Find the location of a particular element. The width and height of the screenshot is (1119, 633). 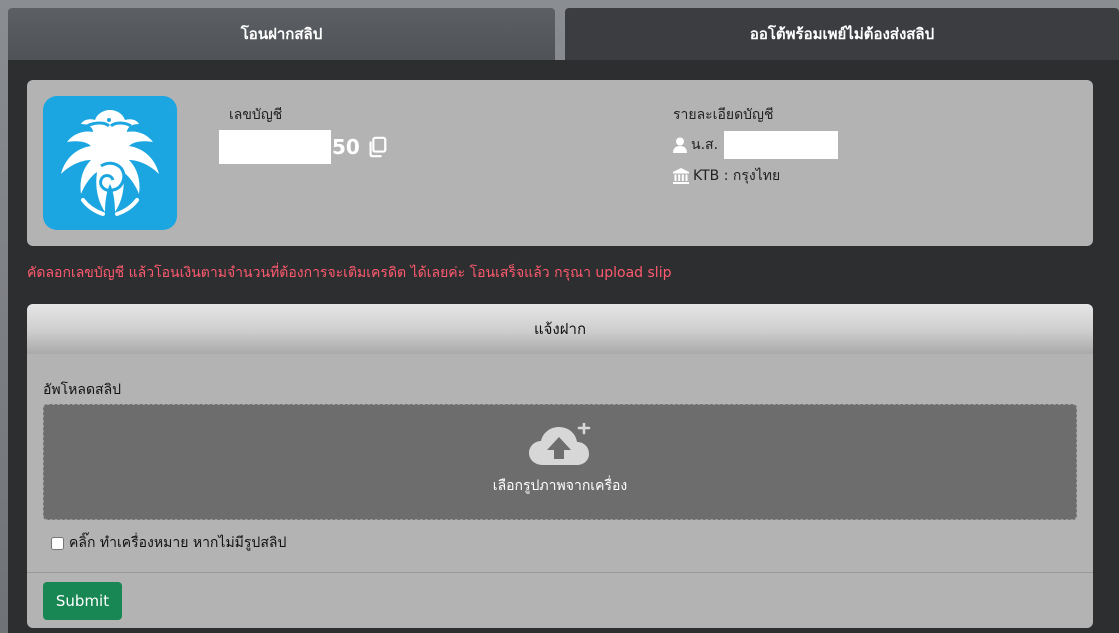

dropzone-text: เลือกรูปภาพจากเครื่อง is located at coordinates (560, 486).